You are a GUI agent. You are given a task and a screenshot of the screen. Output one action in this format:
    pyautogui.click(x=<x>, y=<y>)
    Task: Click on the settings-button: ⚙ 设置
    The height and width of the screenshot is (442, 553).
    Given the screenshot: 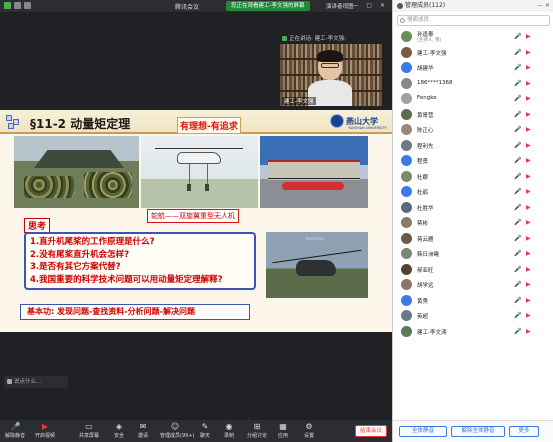 What is the action you would take?
    pyautogui.click(x=309, y=430)
    